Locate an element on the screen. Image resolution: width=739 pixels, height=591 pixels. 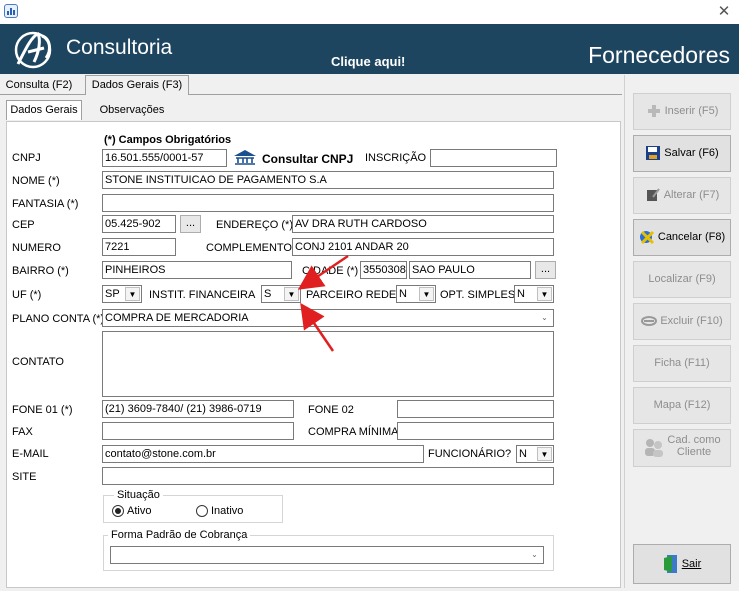
excluir-label: Excluir (F10) is located at coordinates (691, 321).